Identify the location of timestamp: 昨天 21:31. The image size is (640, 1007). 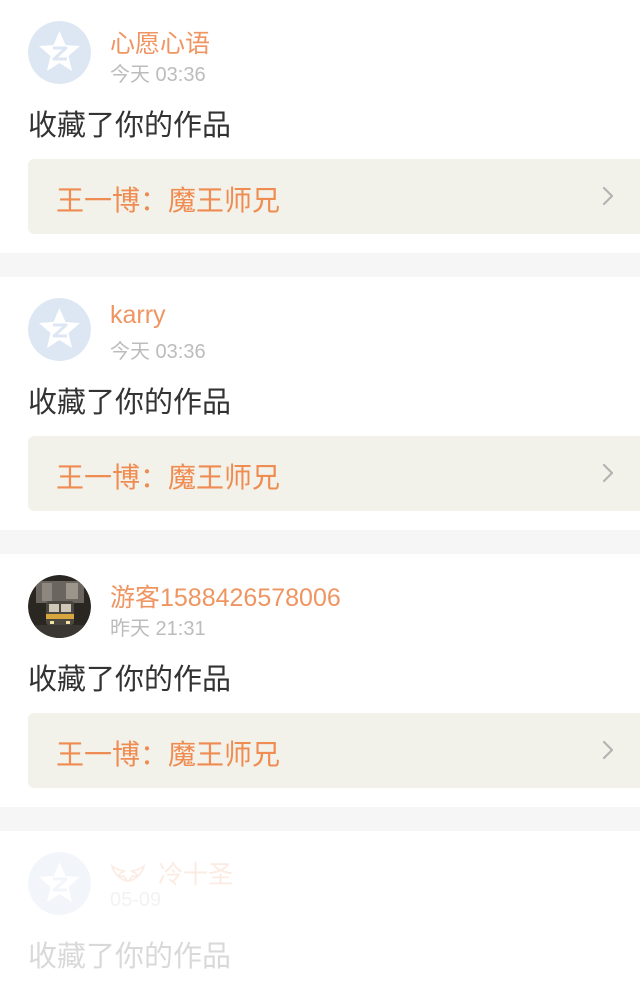
(158, 629).